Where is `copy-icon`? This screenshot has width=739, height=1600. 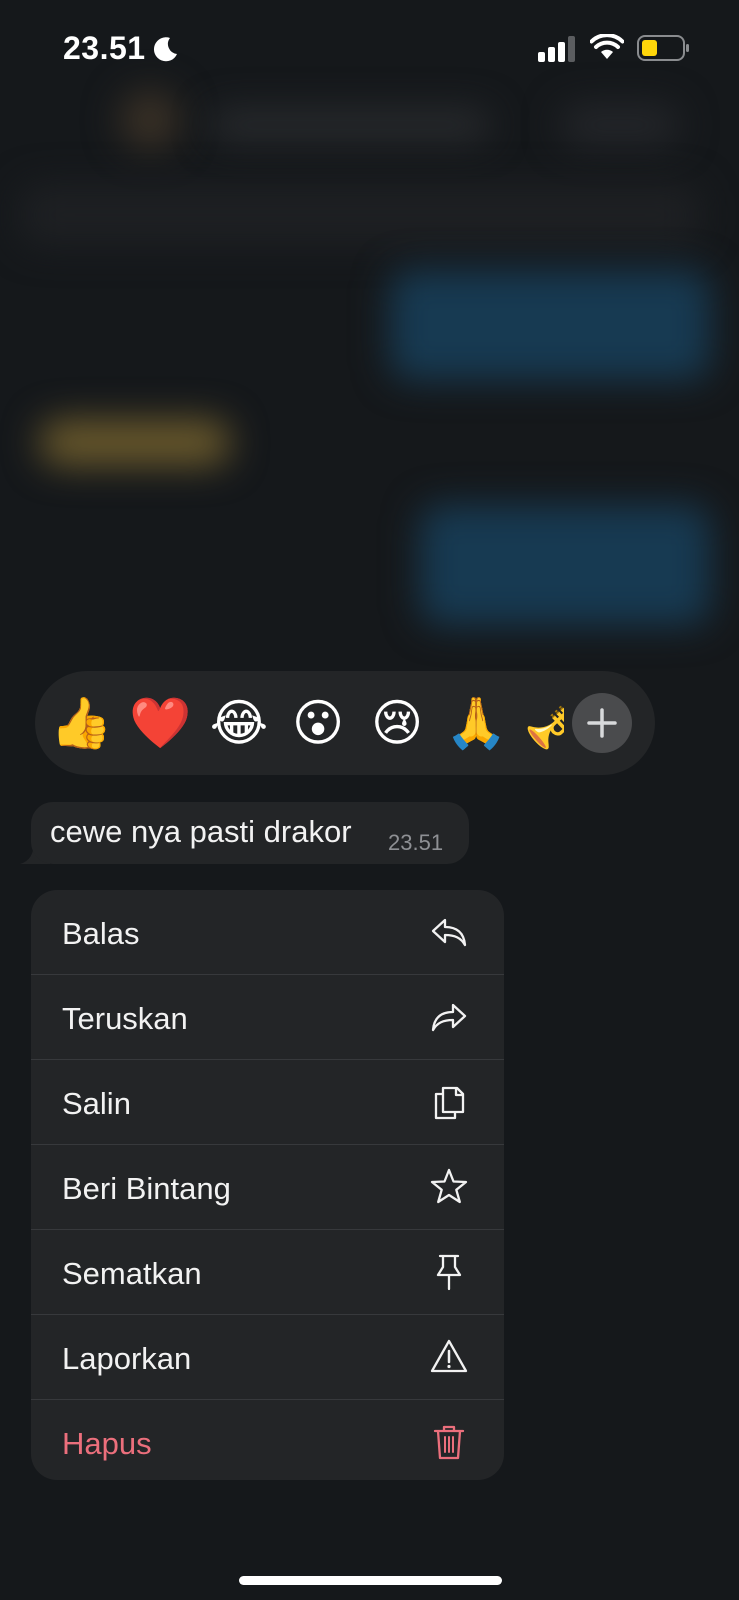
copy-icon is located at coordinates (449, 1103).